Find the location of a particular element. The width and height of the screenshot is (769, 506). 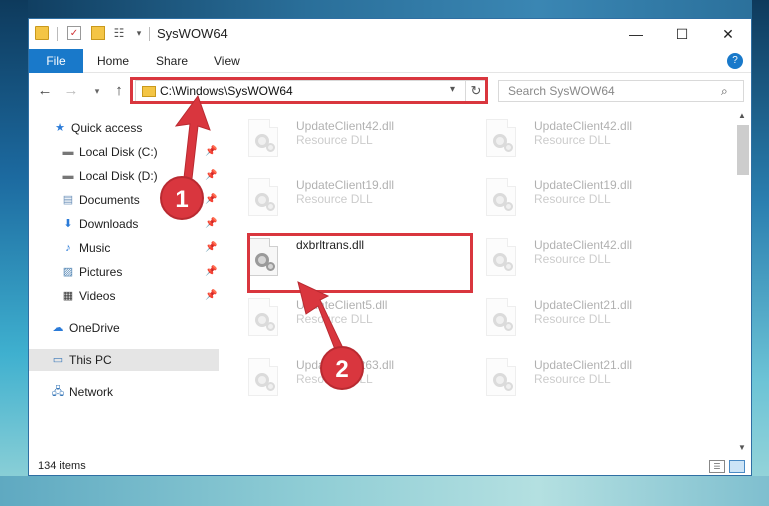

step-badge-1: 1 is located at coordinates (182, 198).